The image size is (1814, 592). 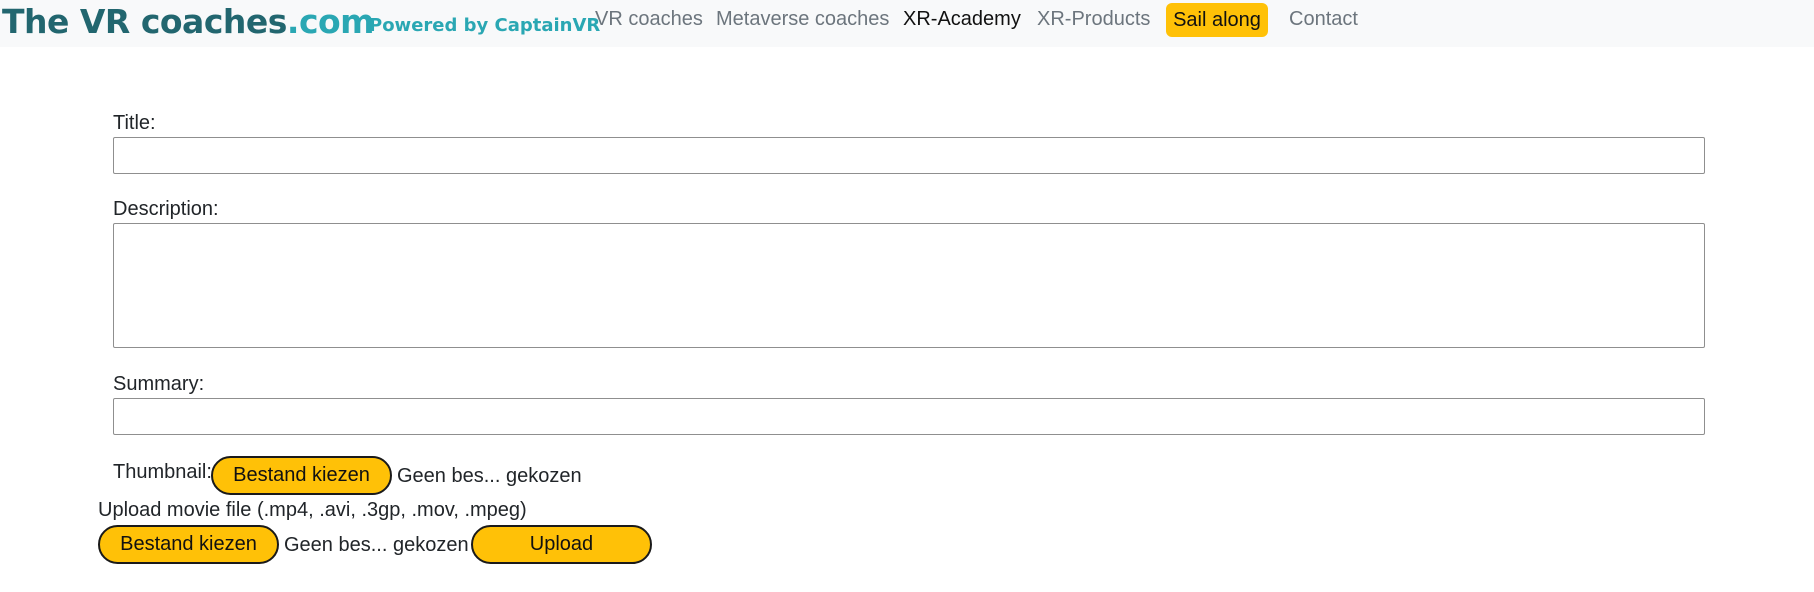 What do you see at coordinates (962, 19) in the screenshot?
I see `nav-link-xr-academy: XR-Academy` at bounding box center [962, 19].